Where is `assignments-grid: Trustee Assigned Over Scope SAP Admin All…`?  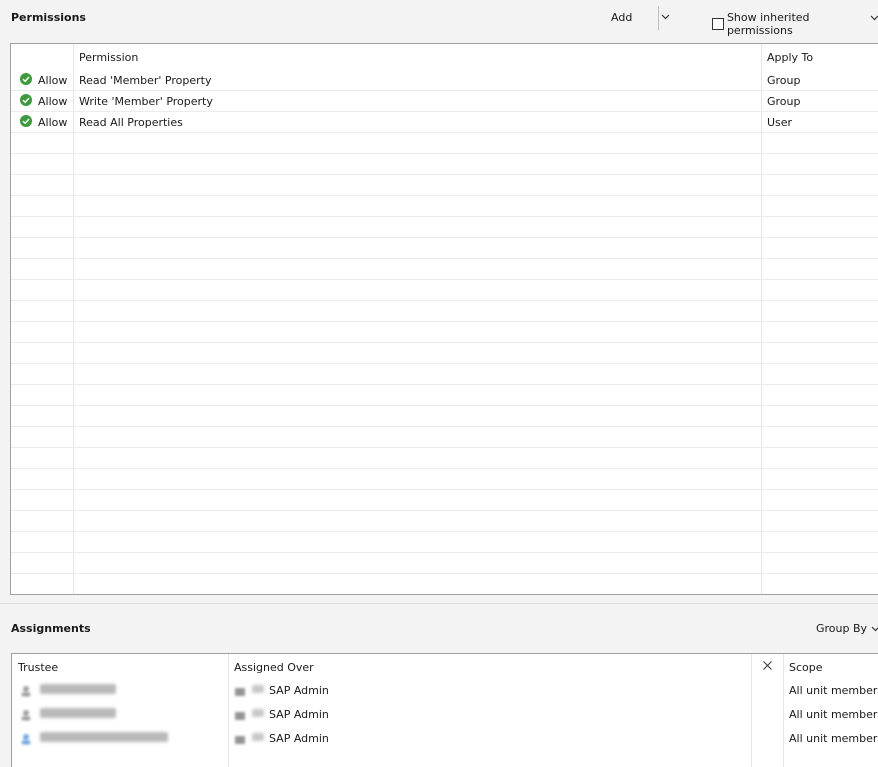 assignments-grid: Trustee Assigned Over Scope SAP Admin All… is located at coordinates (444, 710).